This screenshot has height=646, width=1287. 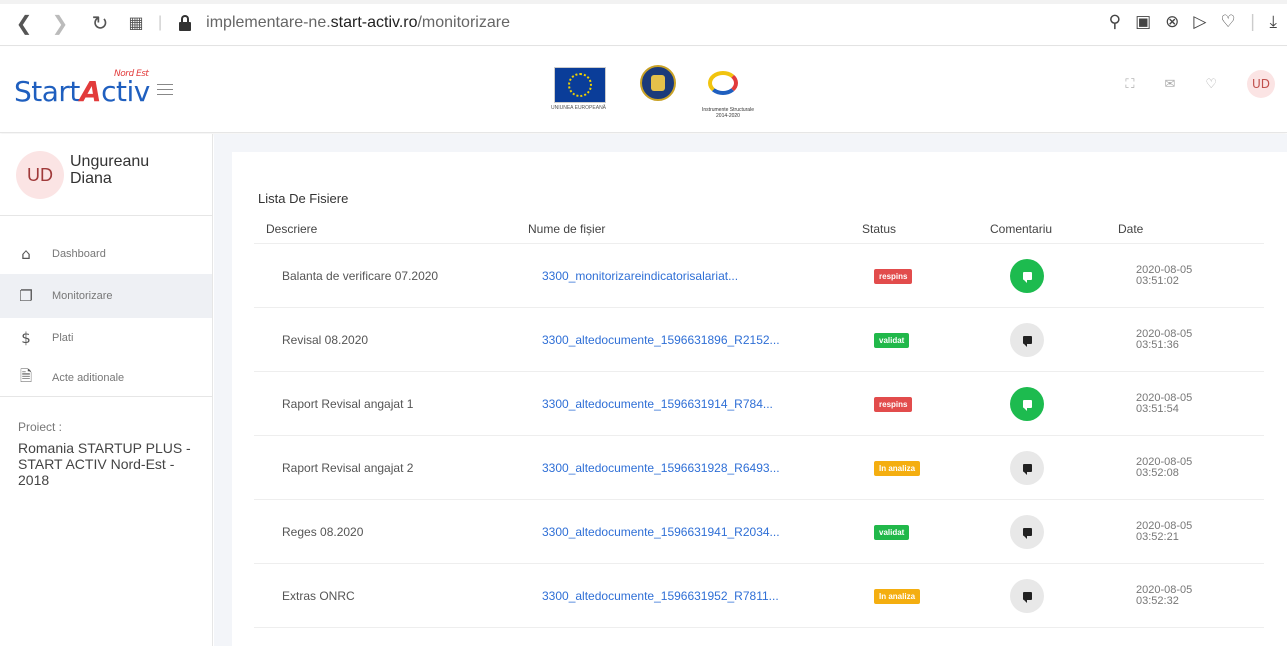 I want to click on send-icon: ▷, so click(x=1199, y=22).